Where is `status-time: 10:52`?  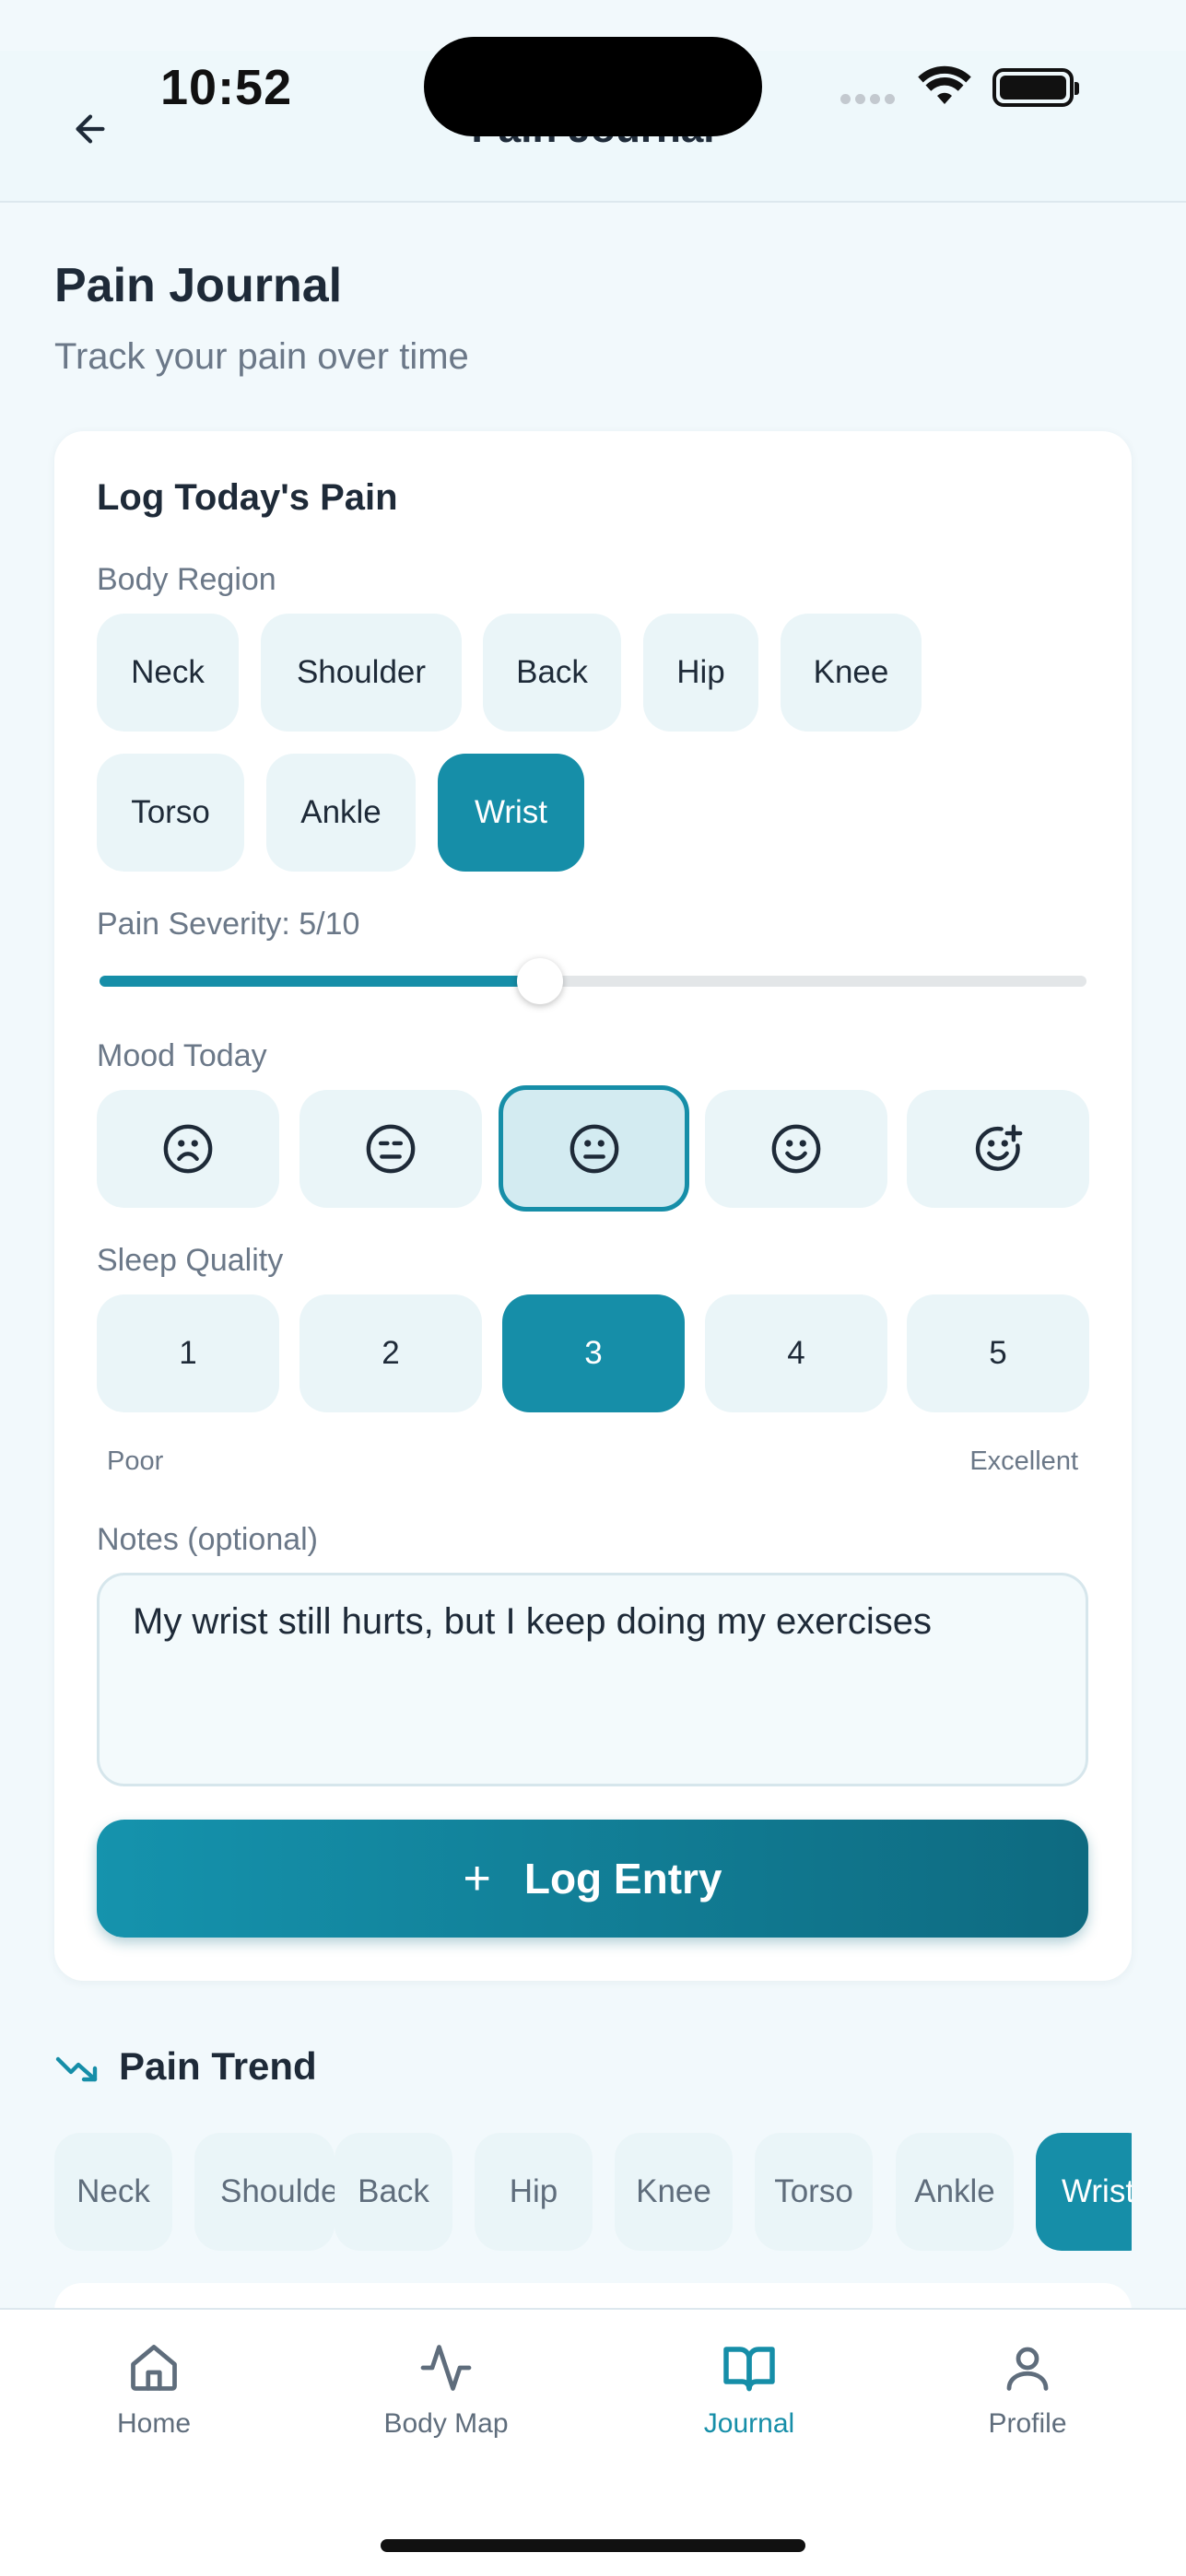
status-time: 10:52 is located at coordinates (226, 87).